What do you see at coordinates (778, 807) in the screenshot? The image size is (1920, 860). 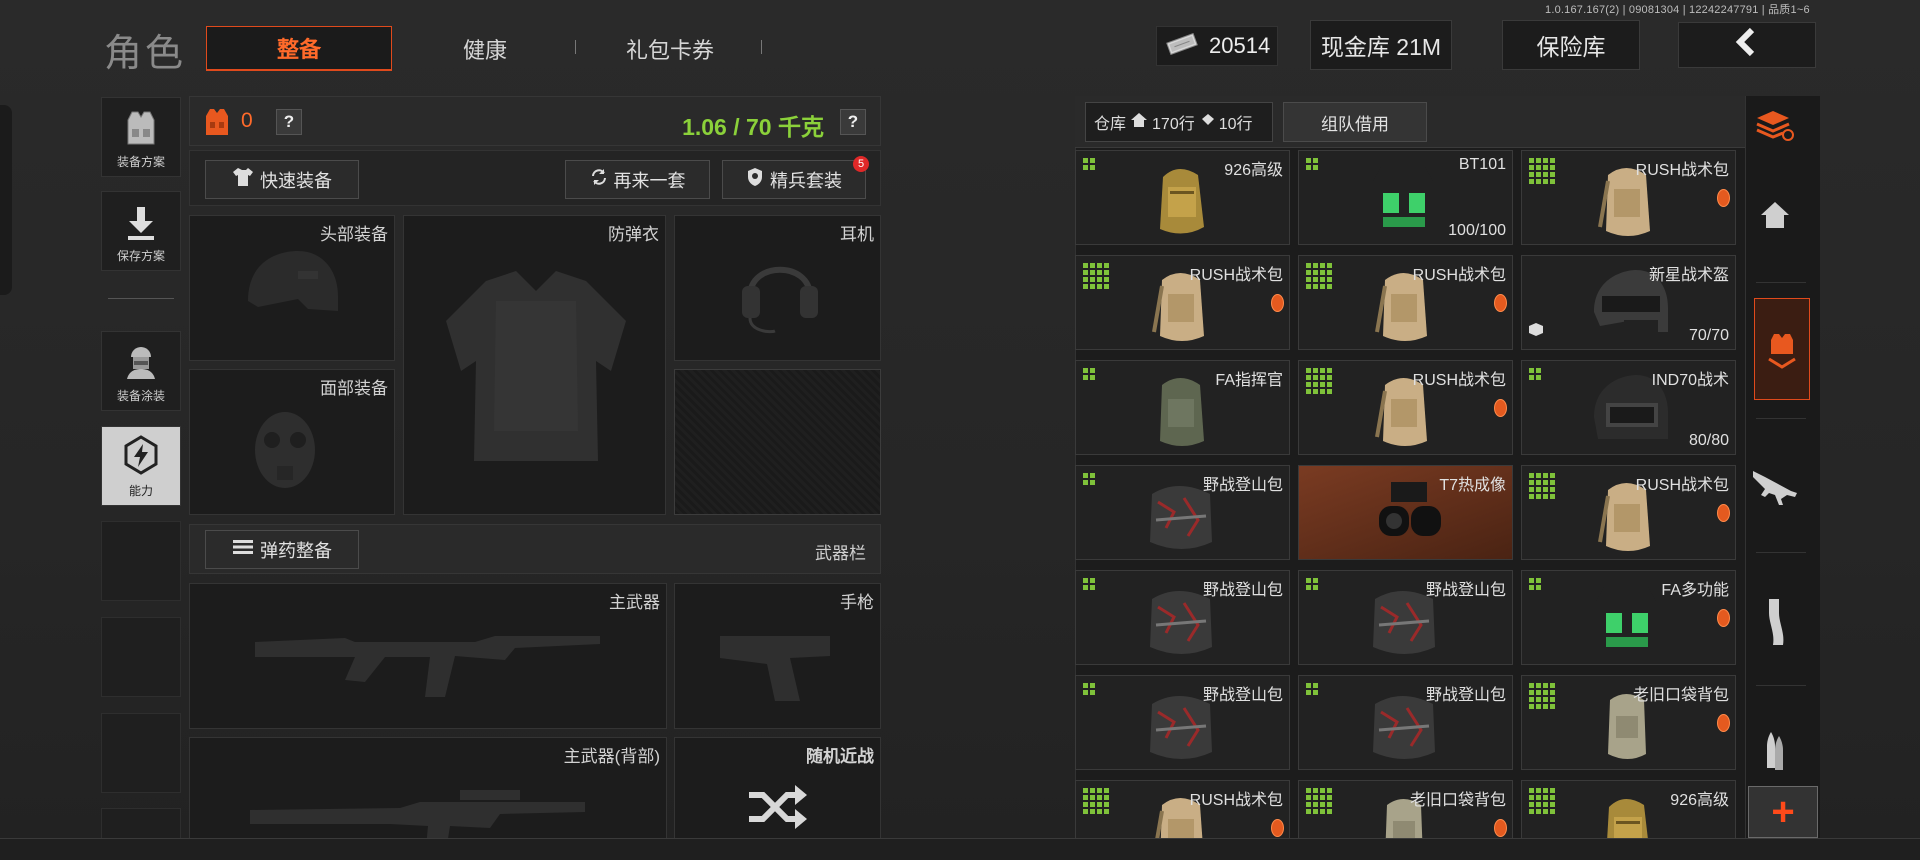 I see `shuffle-icon` at bounding box center [778, 807].